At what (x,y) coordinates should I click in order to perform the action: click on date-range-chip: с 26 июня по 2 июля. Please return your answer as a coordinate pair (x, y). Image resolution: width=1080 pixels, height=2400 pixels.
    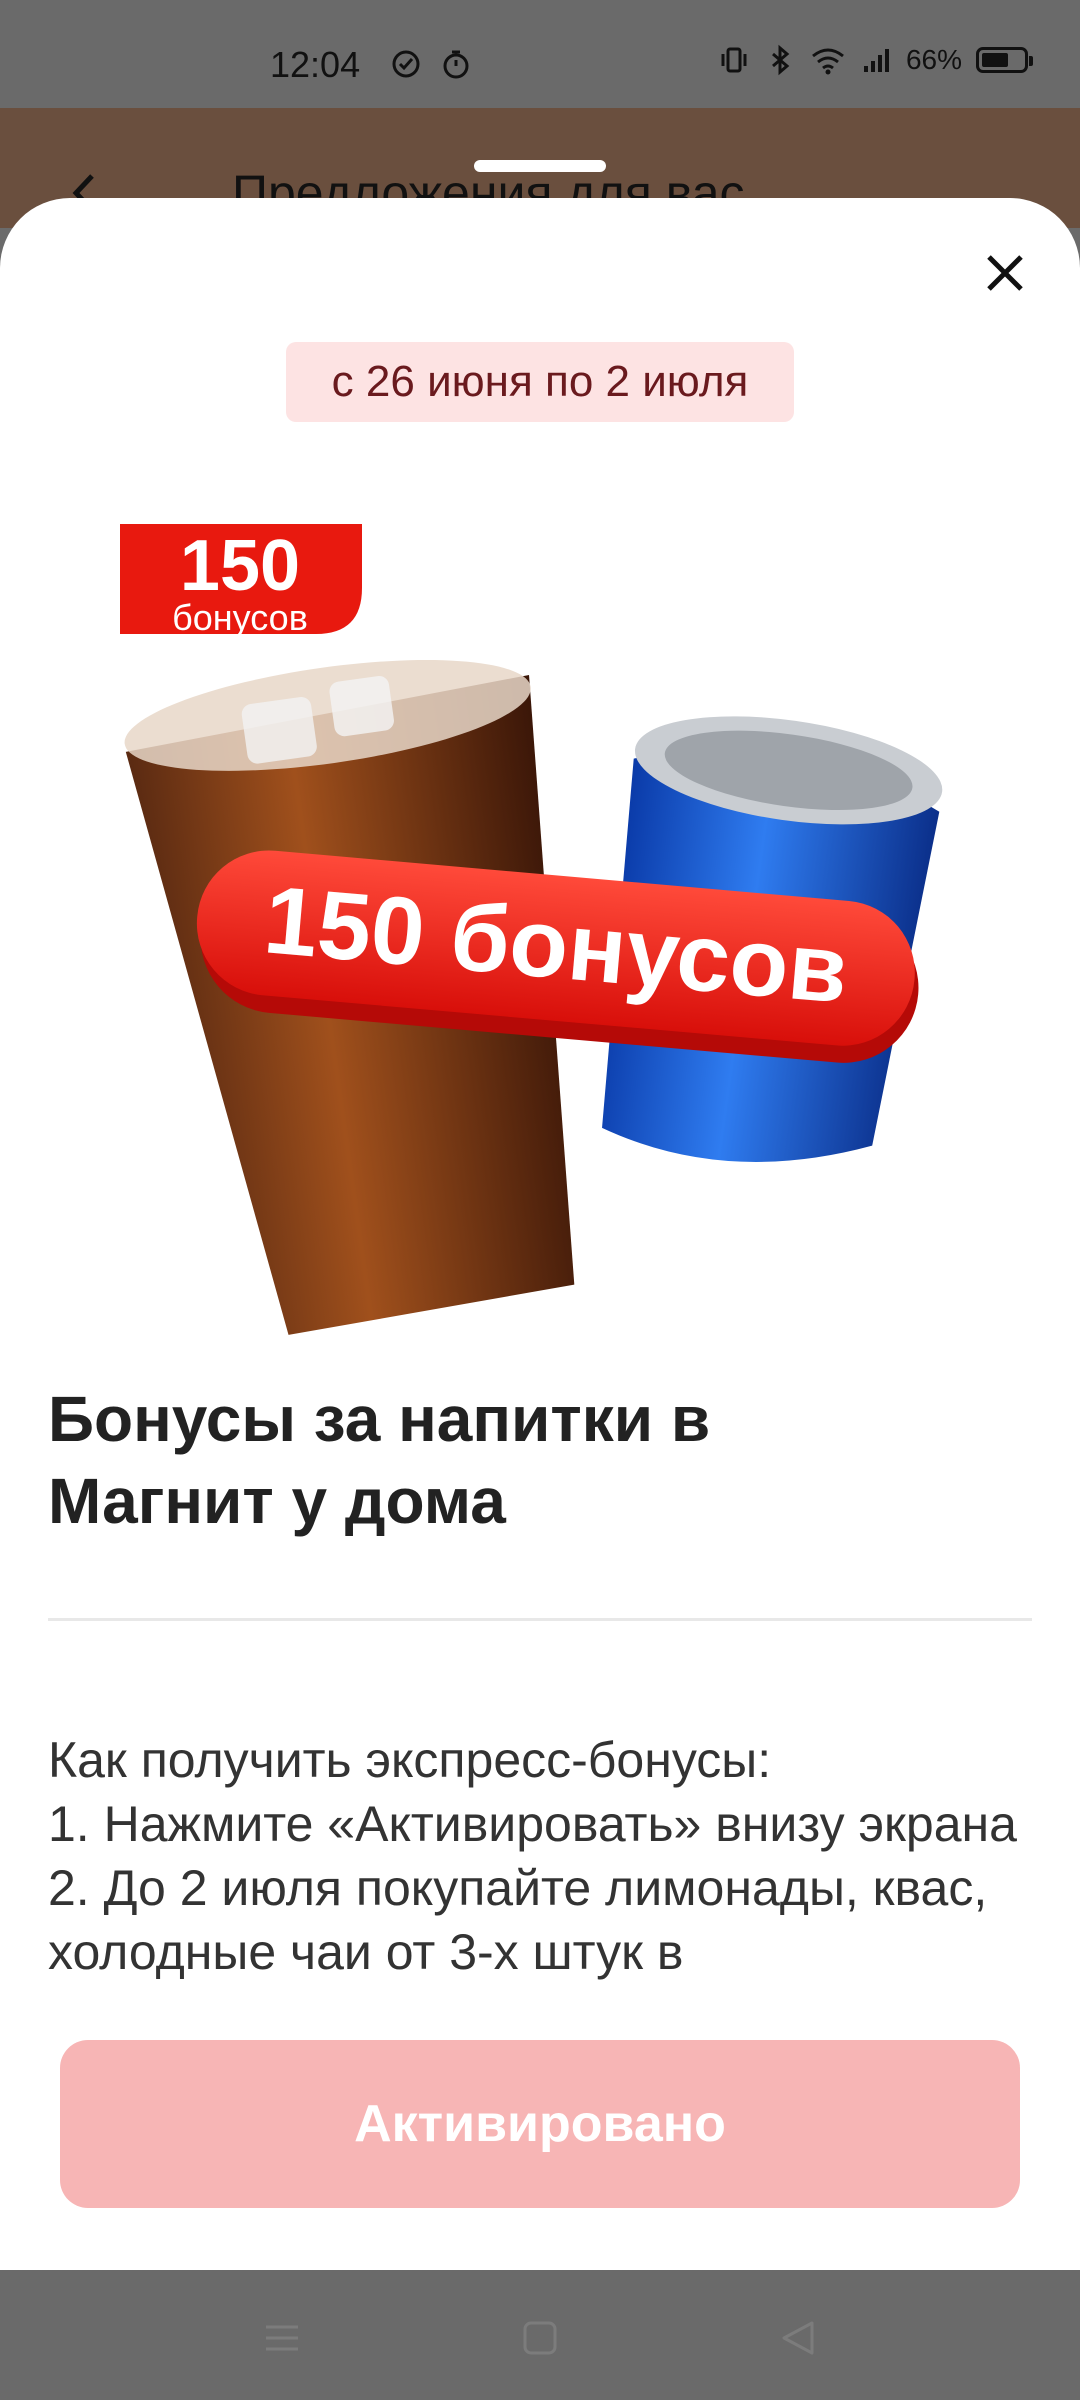
    Looking at the image, I should click on (540, 382).